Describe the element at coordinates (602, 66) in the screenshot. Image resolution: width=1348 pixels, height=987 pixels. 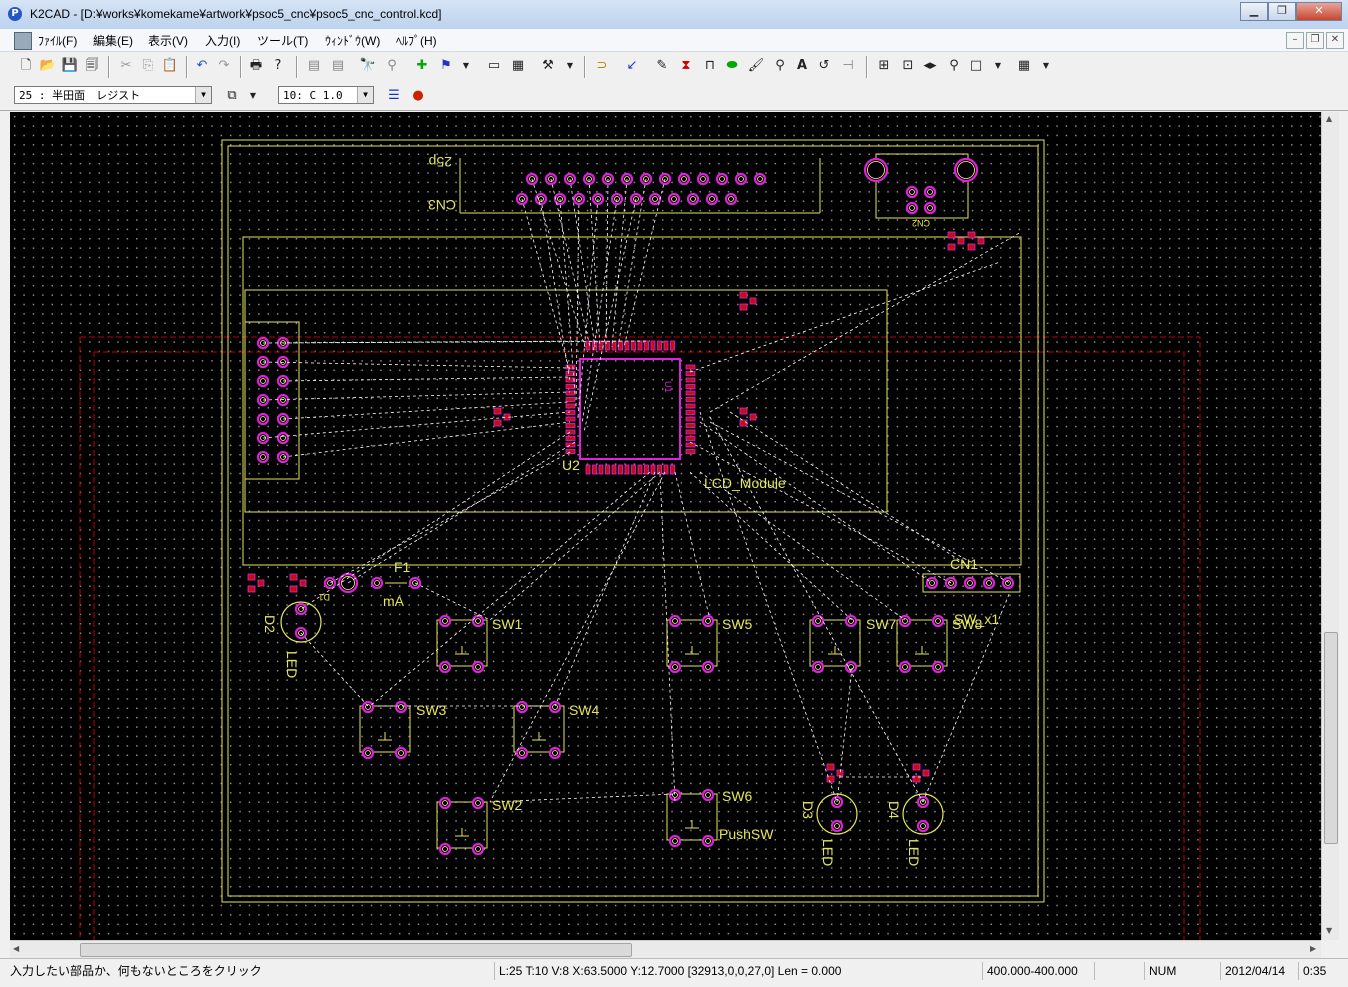
I see `lasso-icon: ⊃` at that location.